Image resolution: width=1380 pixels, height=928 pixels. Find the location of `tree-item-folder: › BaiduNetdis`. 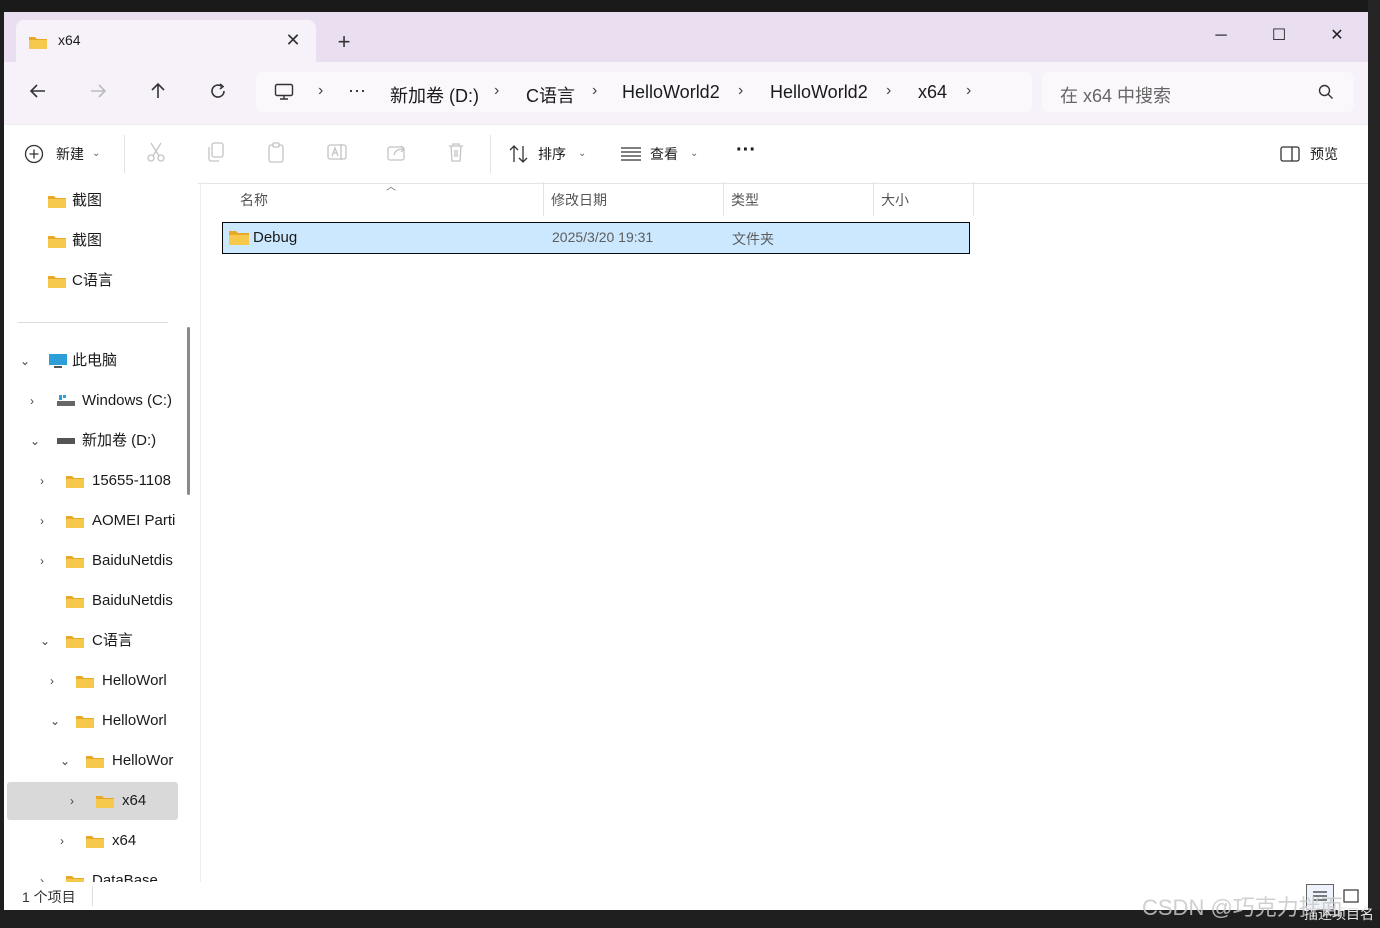

tree-item-folder: › BaiduNetdis is located at coordinates (118, 561).